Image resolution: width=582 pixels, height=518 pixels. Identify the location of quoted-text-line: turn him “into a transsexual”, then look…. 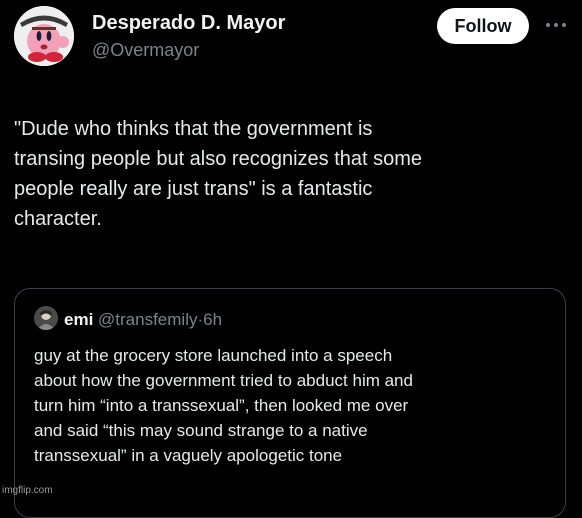
(221, 405).